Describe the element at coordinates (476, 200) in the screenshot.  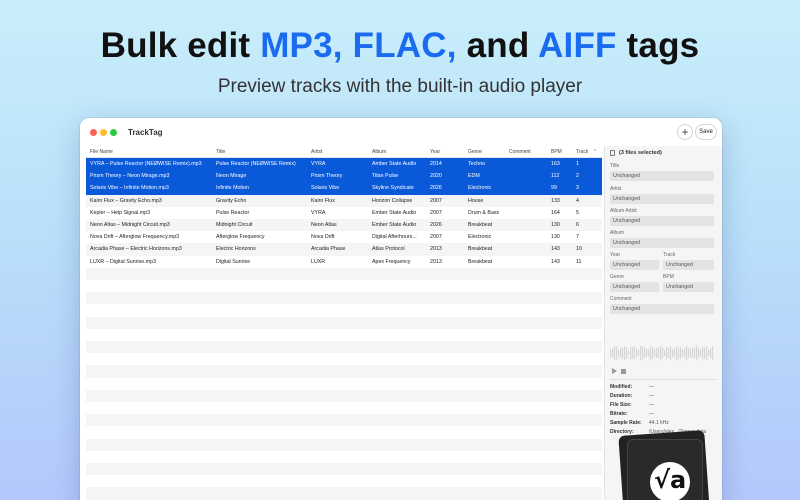
I see `cell-genre: House` at that location.